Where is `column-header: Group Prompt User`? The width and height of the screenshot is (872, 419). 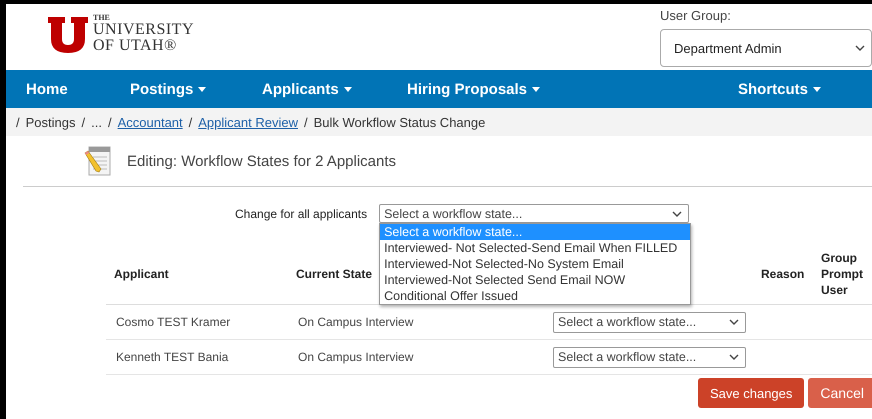 column-header: Group Prompt User is located at coordinates (842, 274).